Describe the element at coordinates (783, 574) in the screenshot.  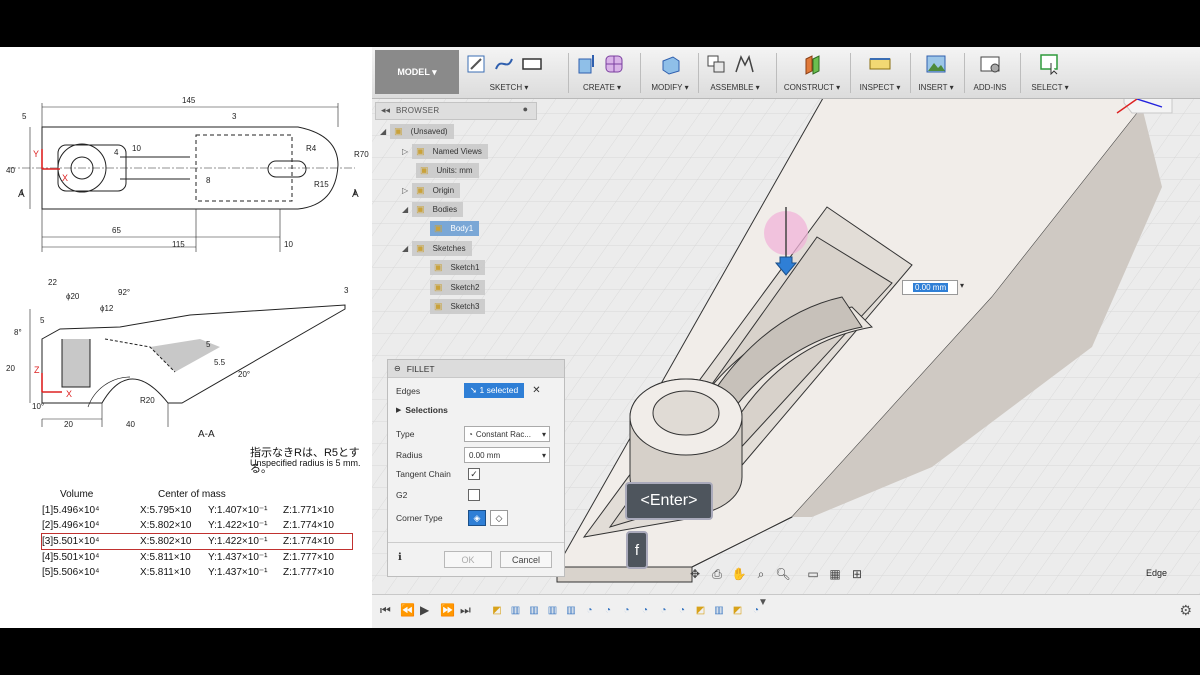
I see `zoom-icon: 🔍︎` at that location.